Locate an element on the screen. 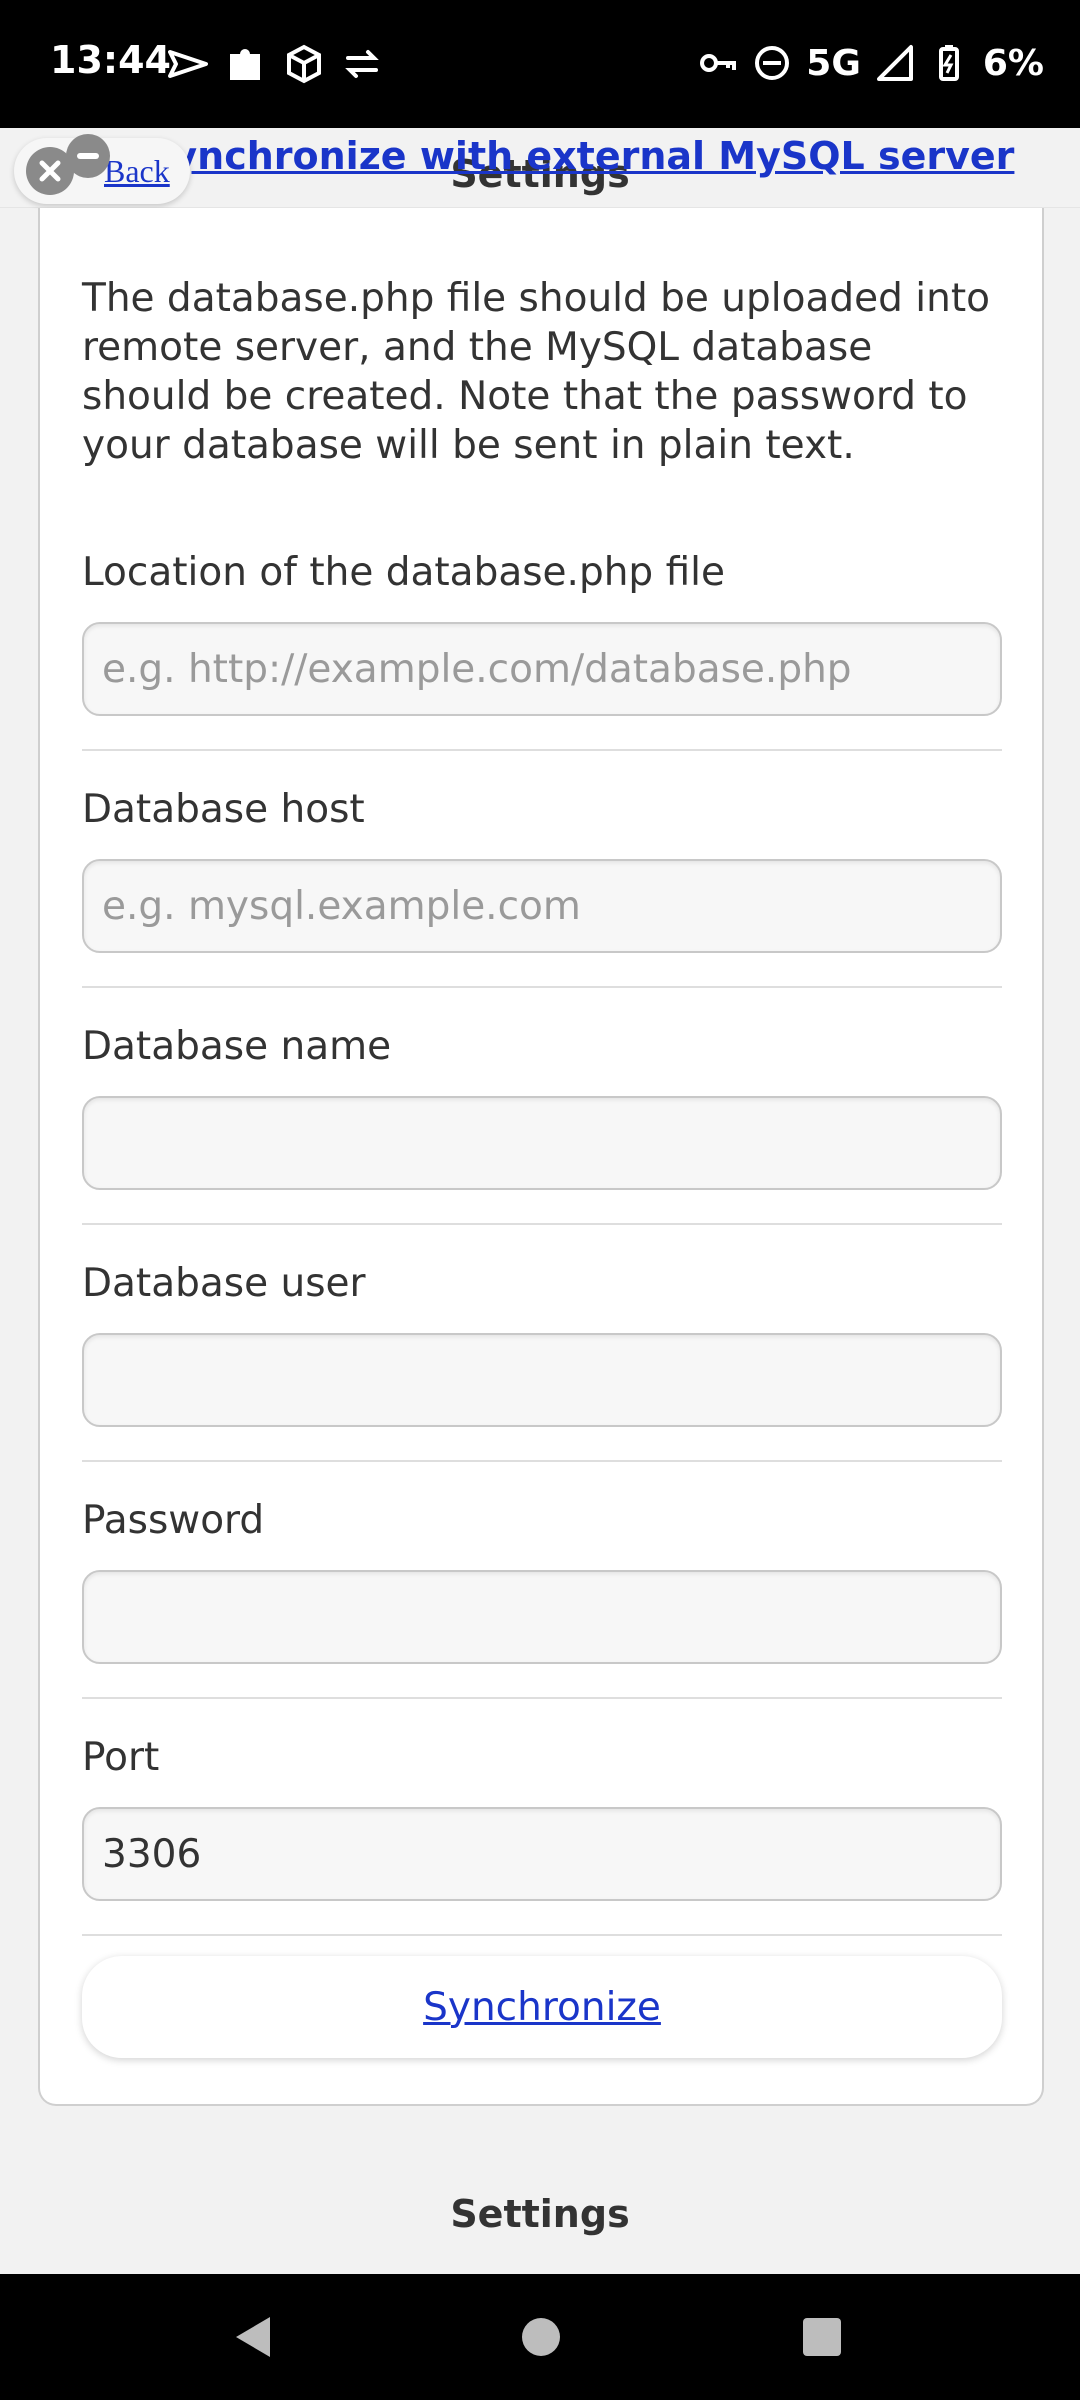  password-input is located at coordinates (542, 1617).